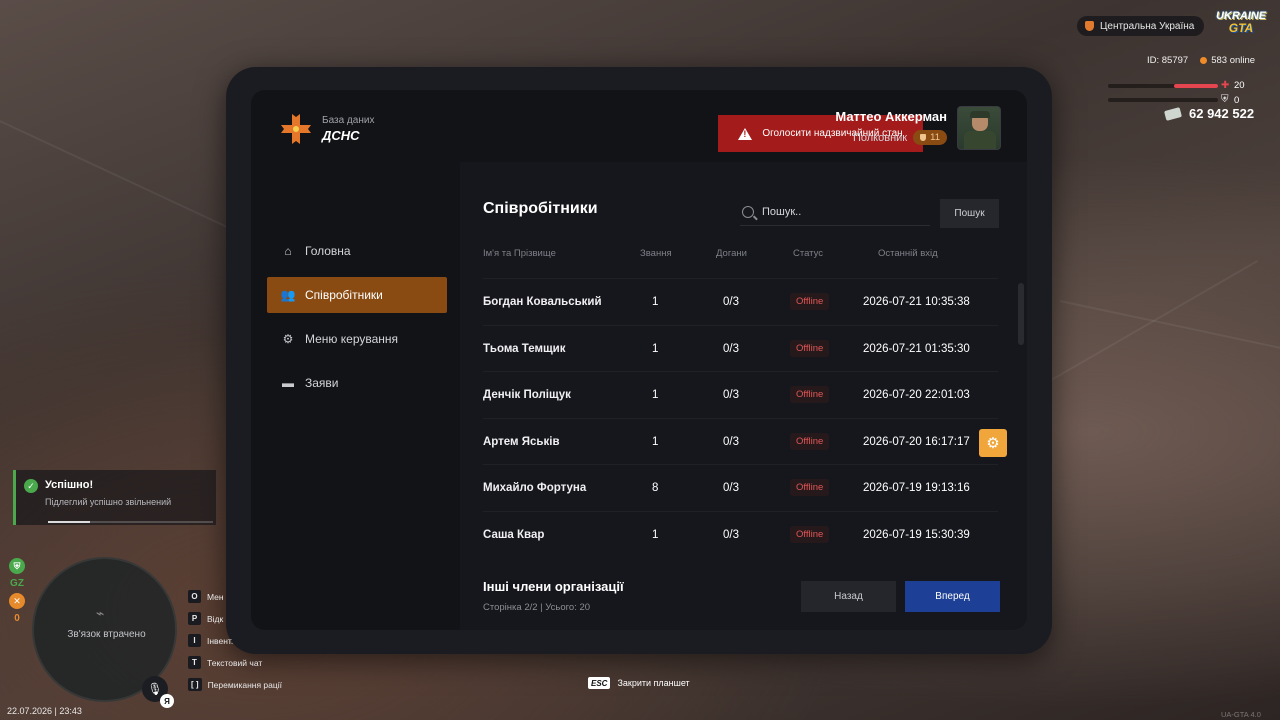  I want to click on gear-icon: ⚙, so click(288, 339).